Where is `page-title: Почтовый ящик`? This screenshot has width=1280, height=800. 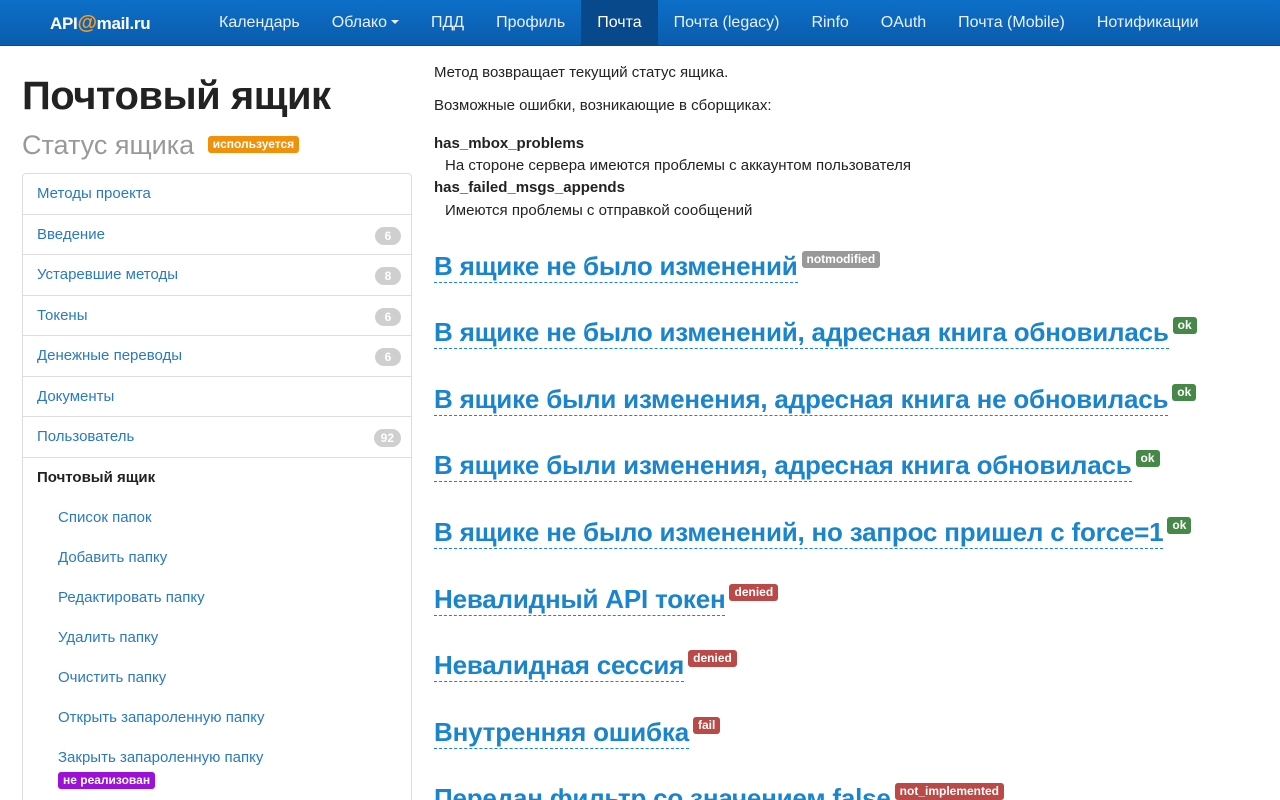
page-title: Почтовый ящик is located at coordinates (176, 96).